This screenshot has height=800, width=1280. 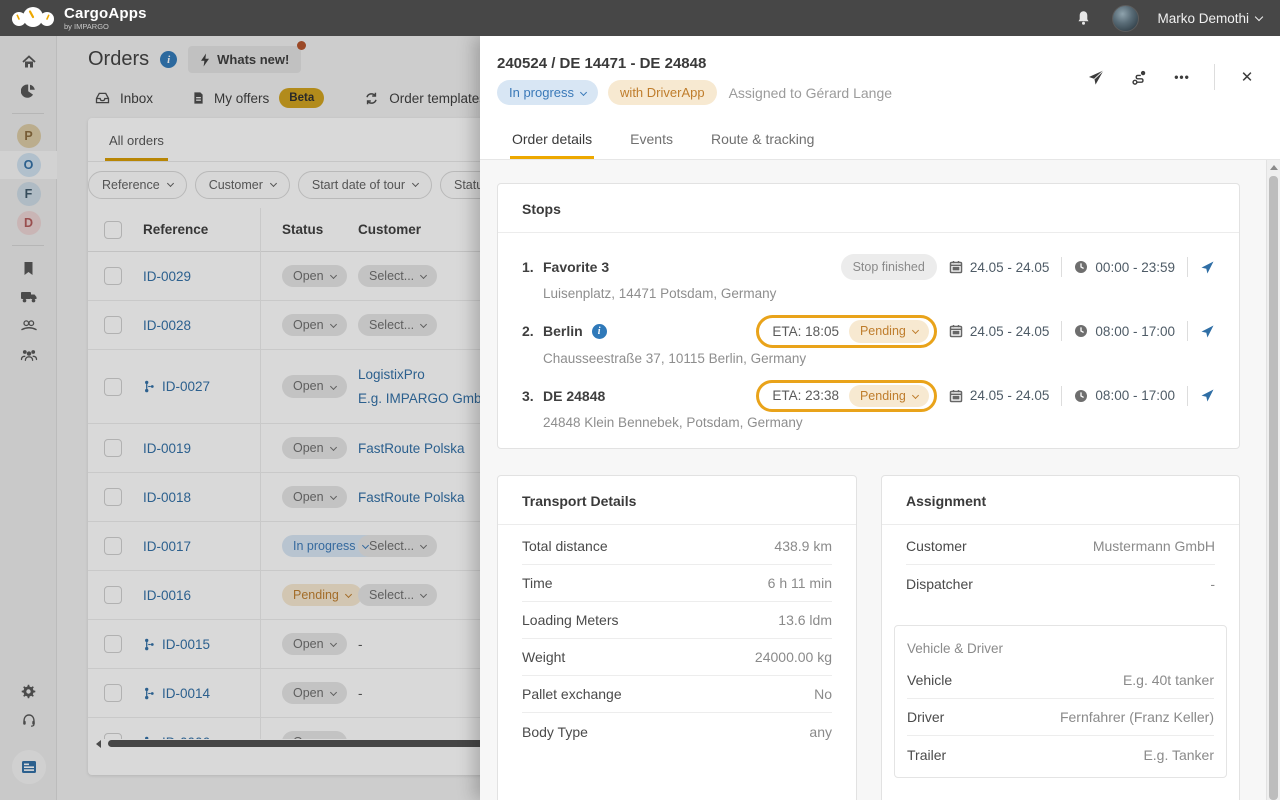 I want to click on user-menu: Marko Demothi, so click(x=1210, y=18).